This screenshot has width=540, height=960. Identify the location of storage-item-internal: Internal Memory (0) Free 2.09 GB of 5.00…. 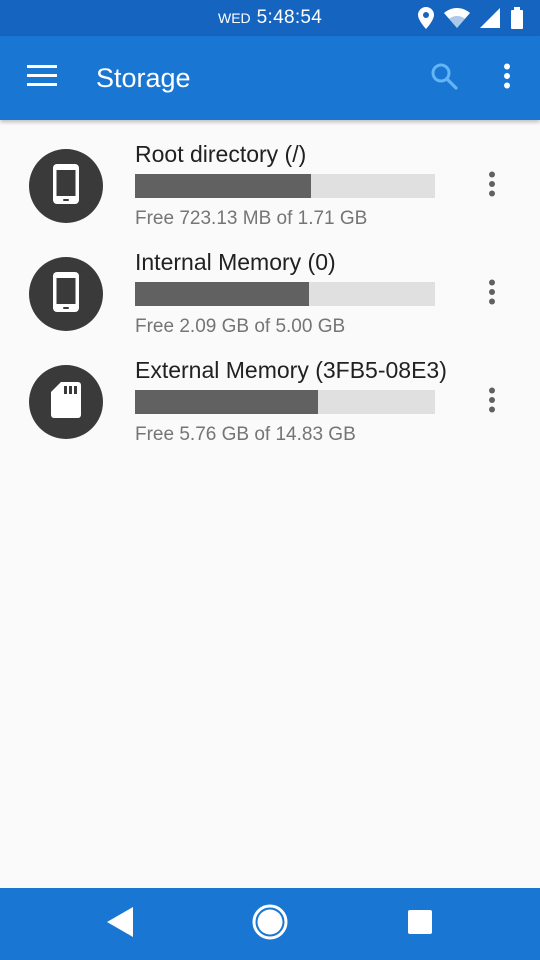
(270, 294).